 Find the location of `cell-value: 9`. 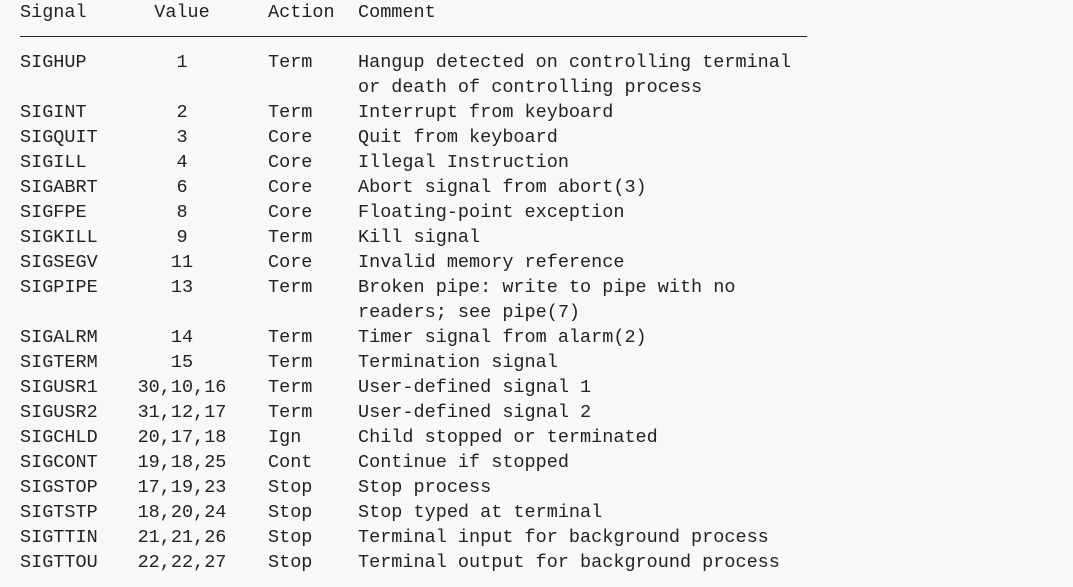

cell-value: 9 is located at coordinates (182, 237).